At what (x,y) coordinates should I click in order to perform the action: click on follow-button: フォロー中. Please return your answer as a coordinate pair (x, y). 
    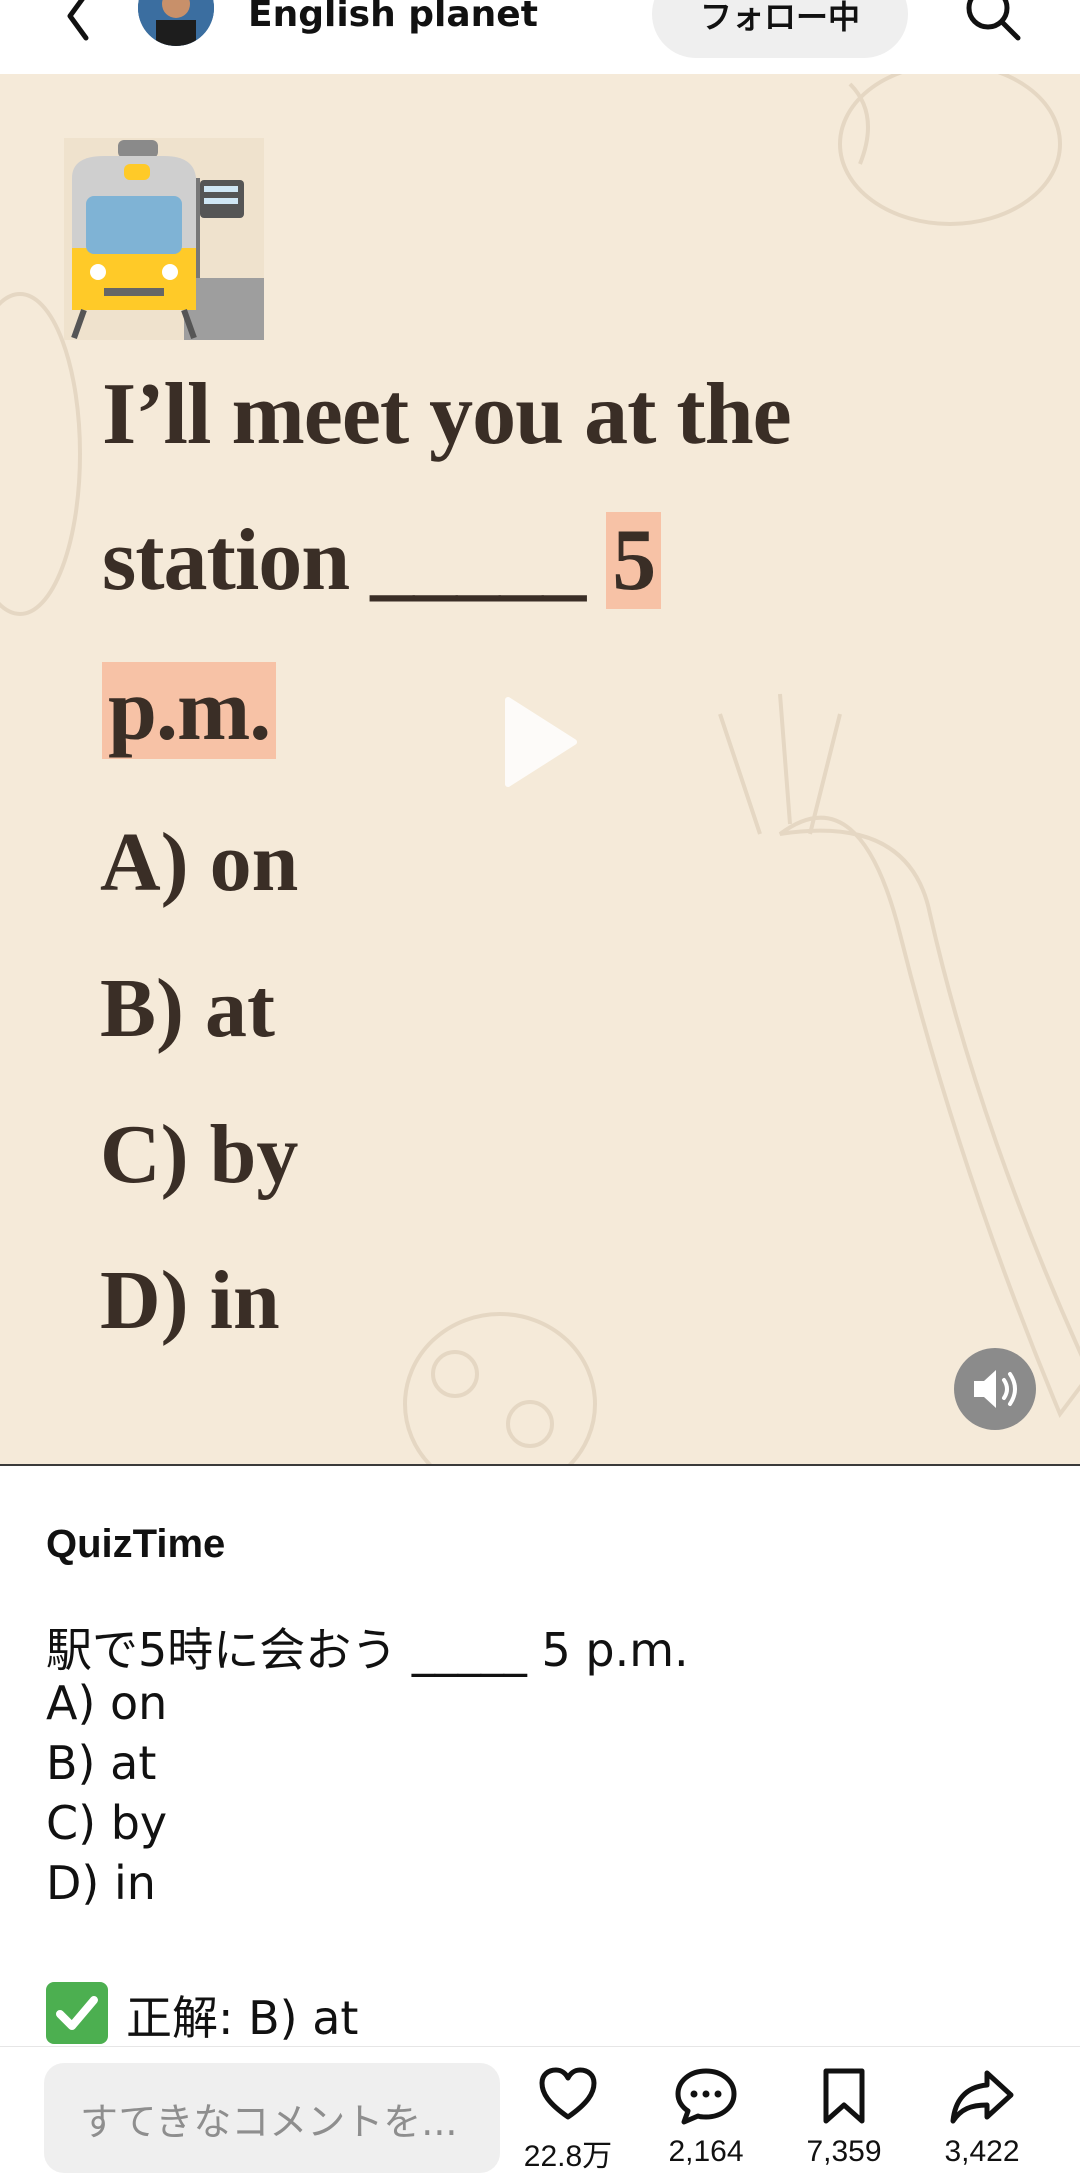
    Looking at the image, I should click on (780, 29).